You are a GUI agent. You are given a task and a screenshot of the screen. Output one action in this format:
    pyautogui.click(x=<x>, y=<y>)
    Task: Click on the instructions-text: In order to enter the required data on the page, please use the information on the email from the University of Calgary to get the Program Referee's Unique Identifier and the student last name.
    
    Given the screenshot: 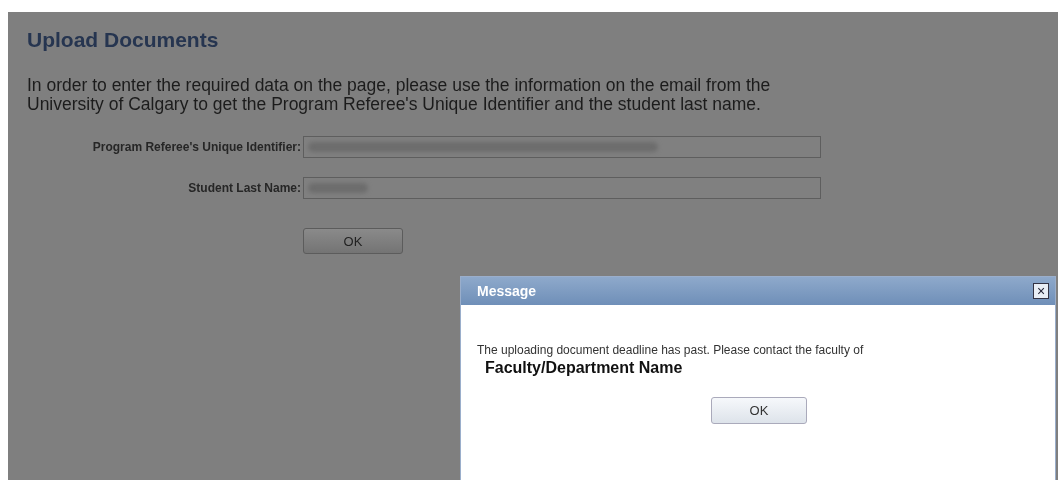 What is the action you would take?
    pyautogui.click(x=399, y=95)
    